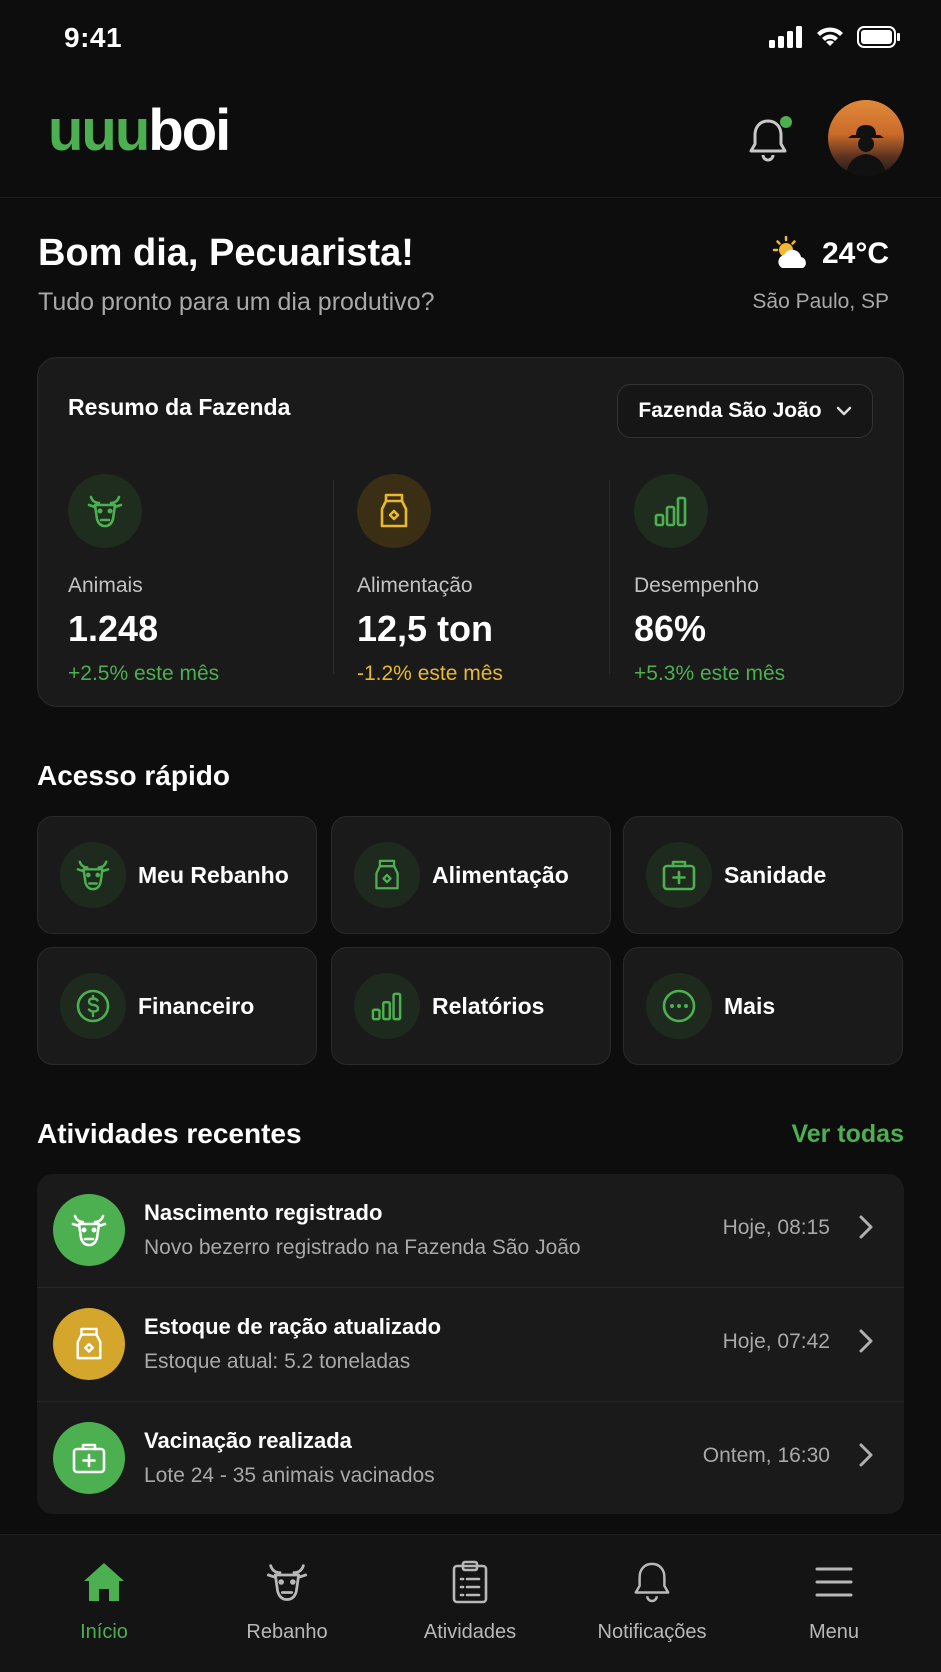 This screenshot has height=1672, width=941. Describe the element at coordinates (277, 1361) in the screenshot. I see `activity-subtitle: Estoque atual: 5.2 toneladas` at that location.